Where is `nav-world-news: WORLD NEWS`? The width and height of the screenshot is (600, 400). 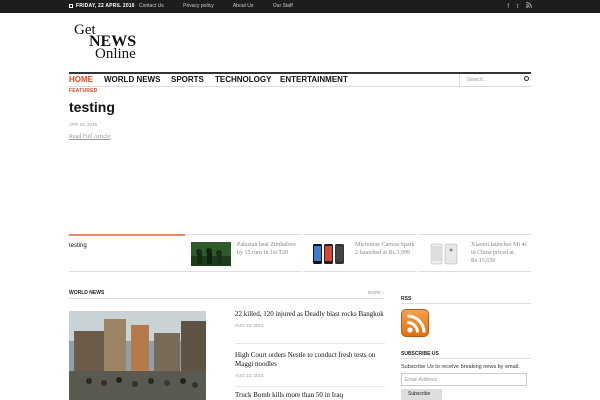
nav-world-news: WORLD NEWS is located at coordinates (132, 79).